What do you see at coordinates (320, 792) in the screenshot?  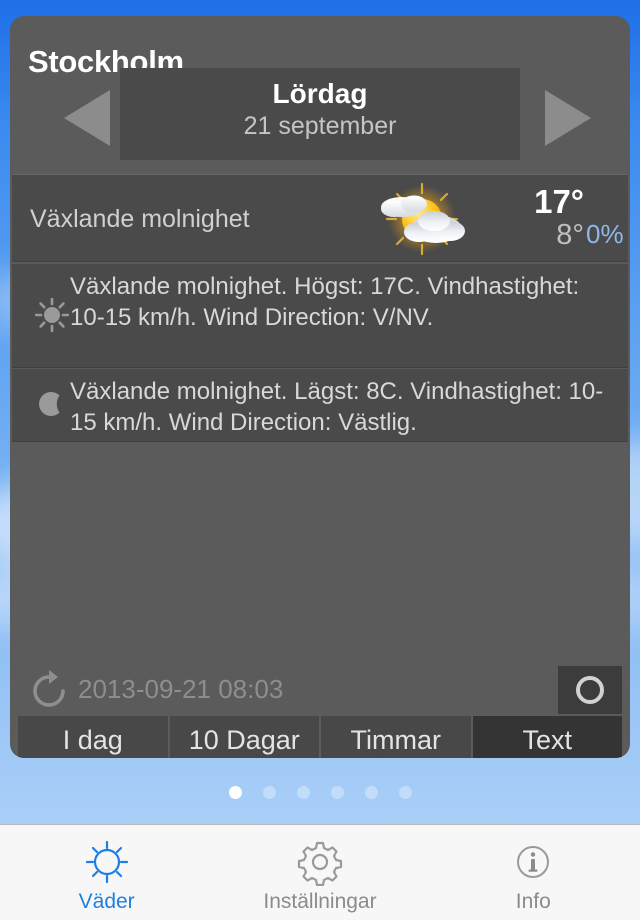 I see `page-indicator` at bounding box center [320, 792].